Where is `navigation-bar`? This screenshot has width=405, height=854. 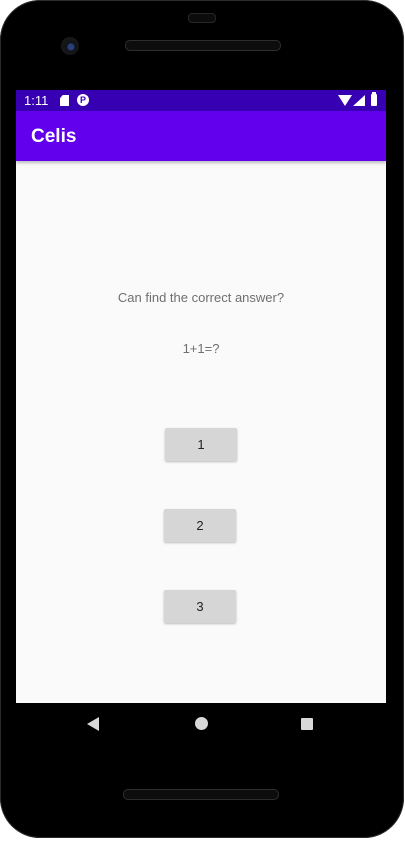
navigation-bar is located at coordinates (201, 725).